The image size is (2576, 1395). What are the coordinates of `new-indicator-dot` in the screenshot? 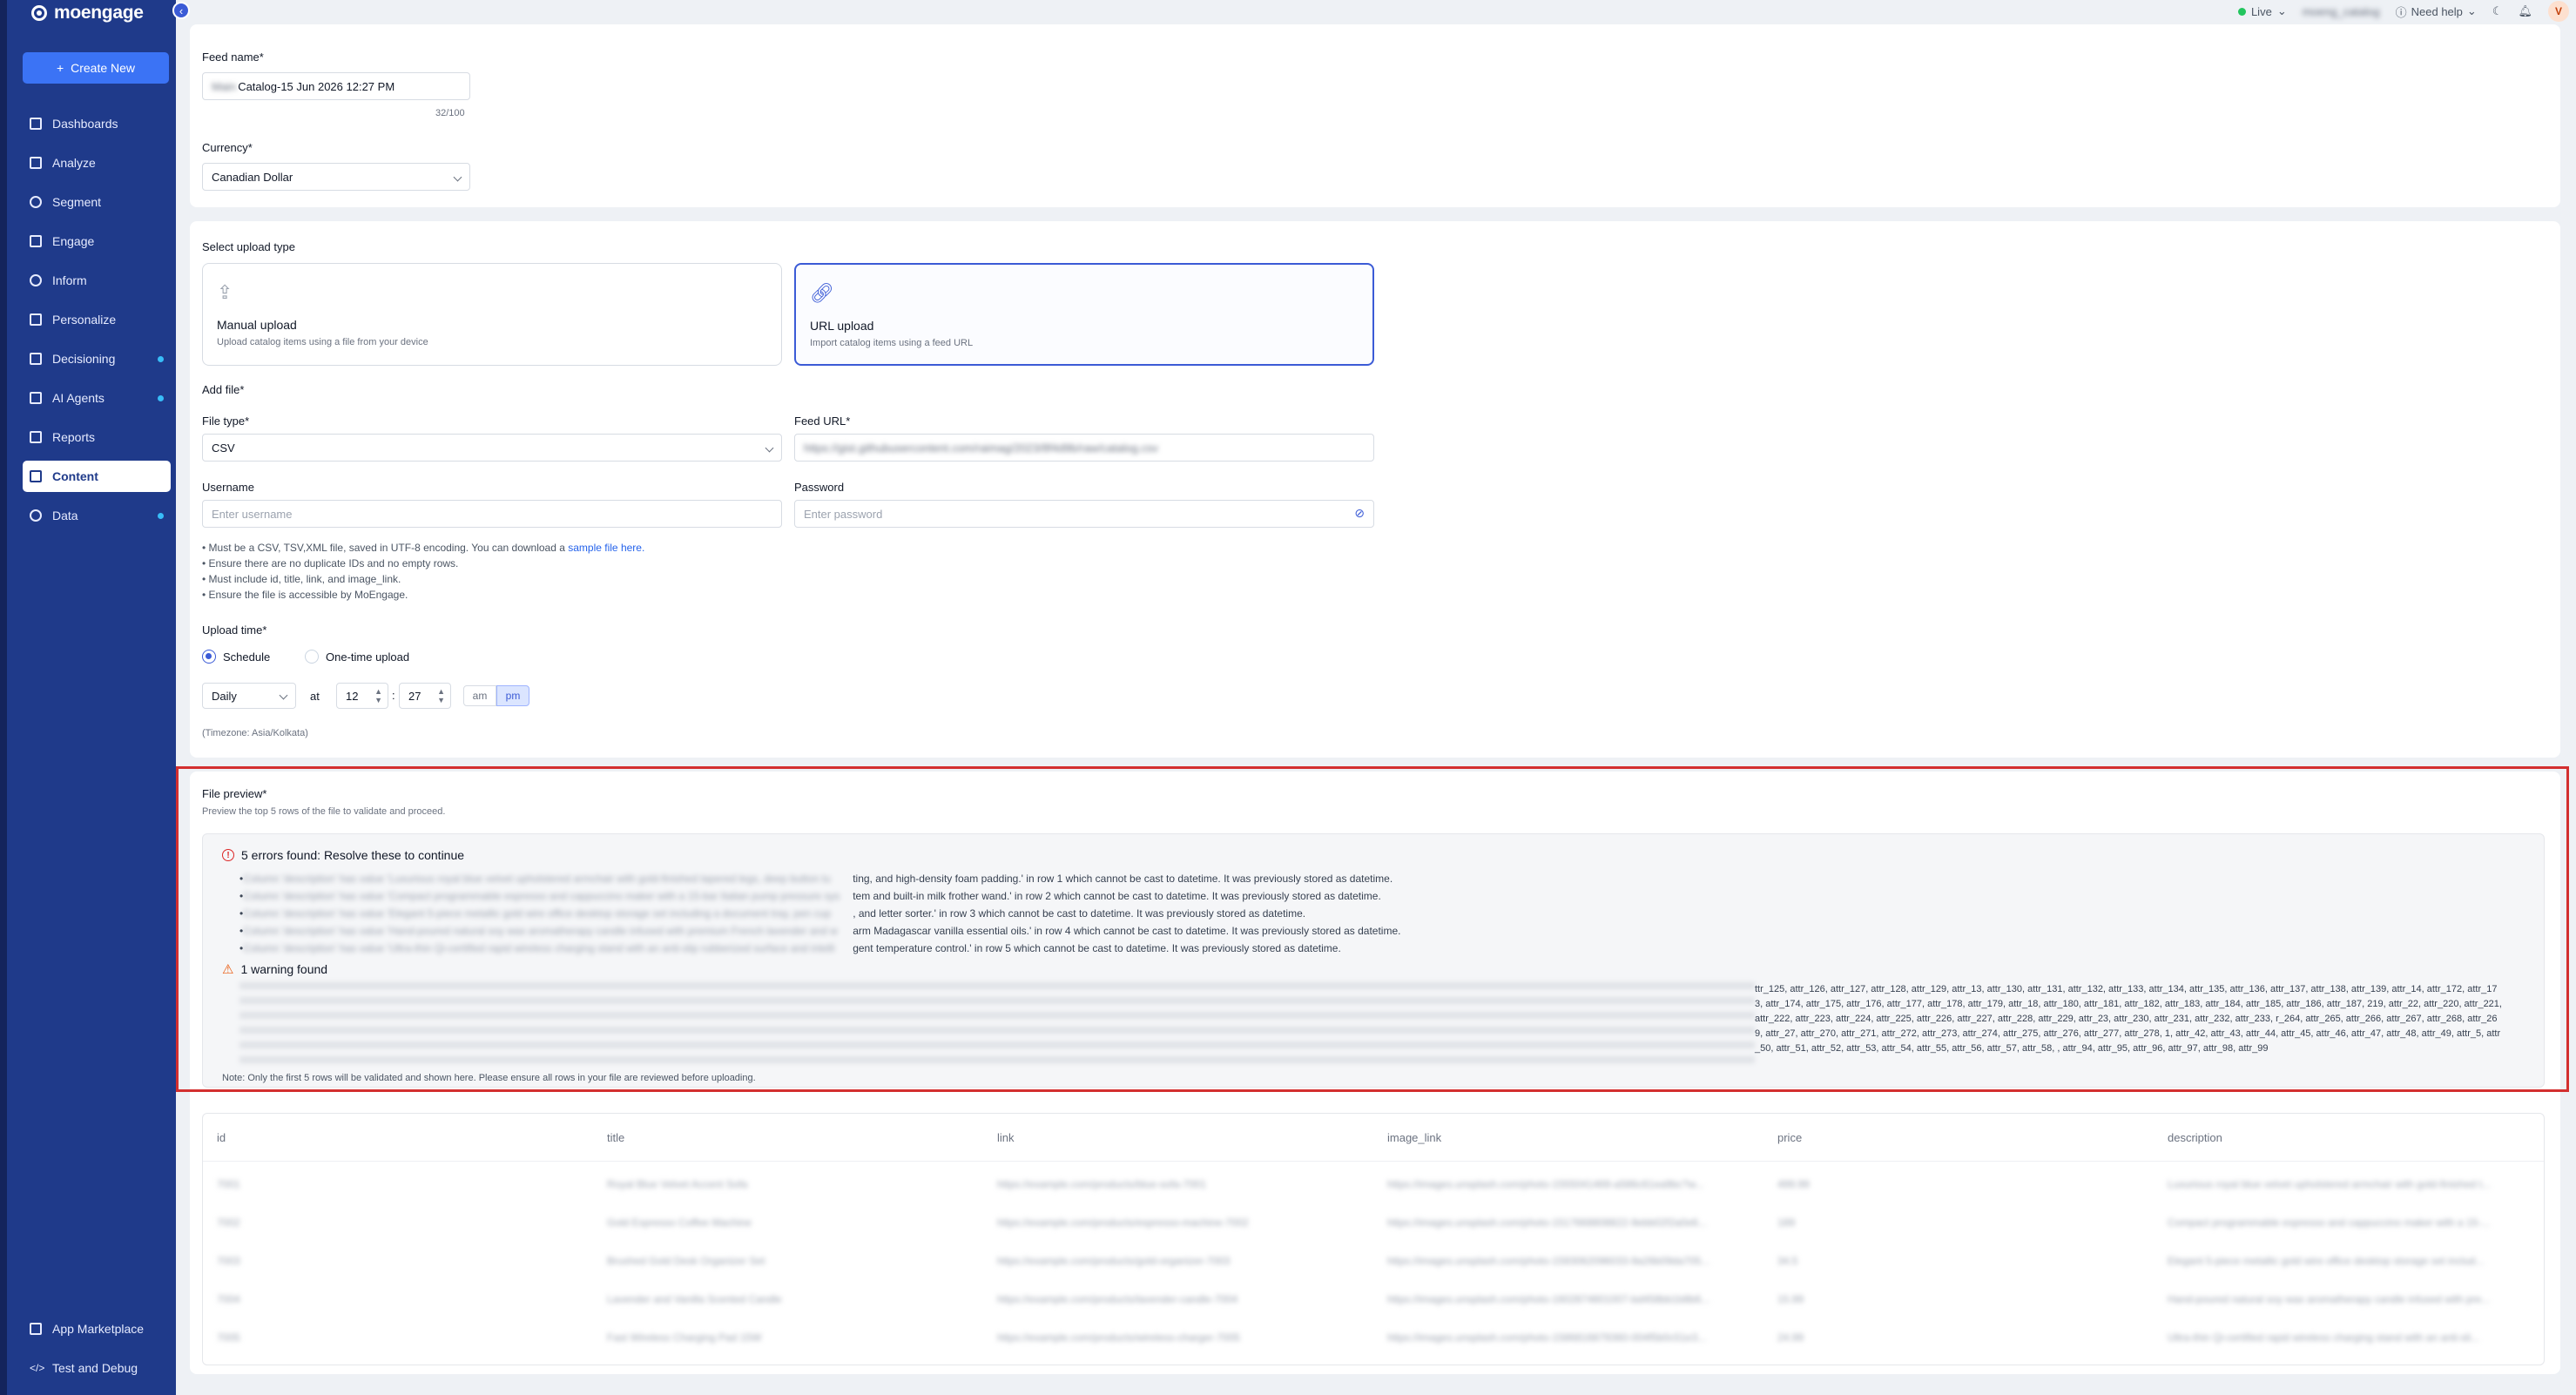 It's located at (161, 516).